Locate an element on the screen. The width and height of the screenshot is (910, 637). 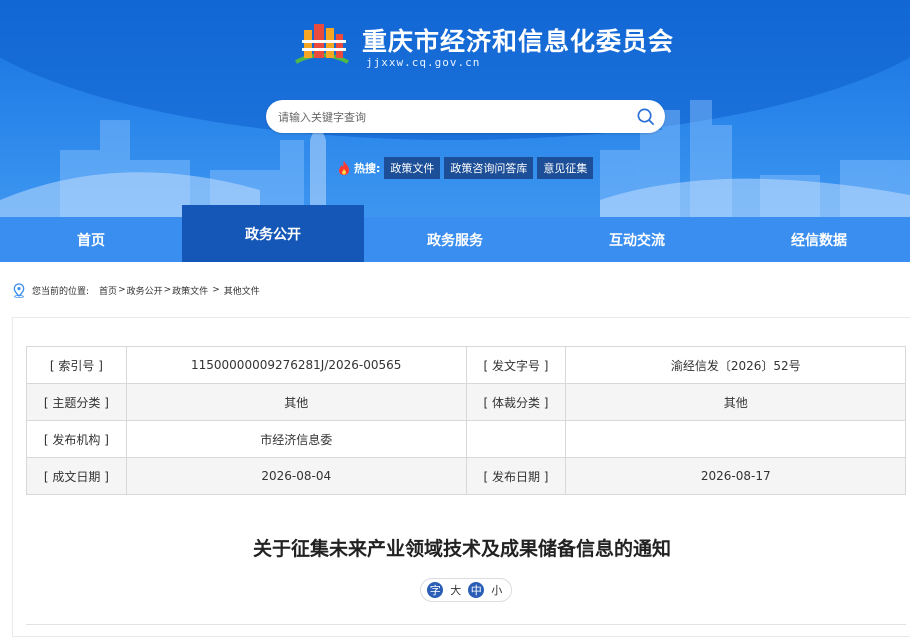
meta-value-publish-date: 2026-08-17 is located at coordinates (735, 476).